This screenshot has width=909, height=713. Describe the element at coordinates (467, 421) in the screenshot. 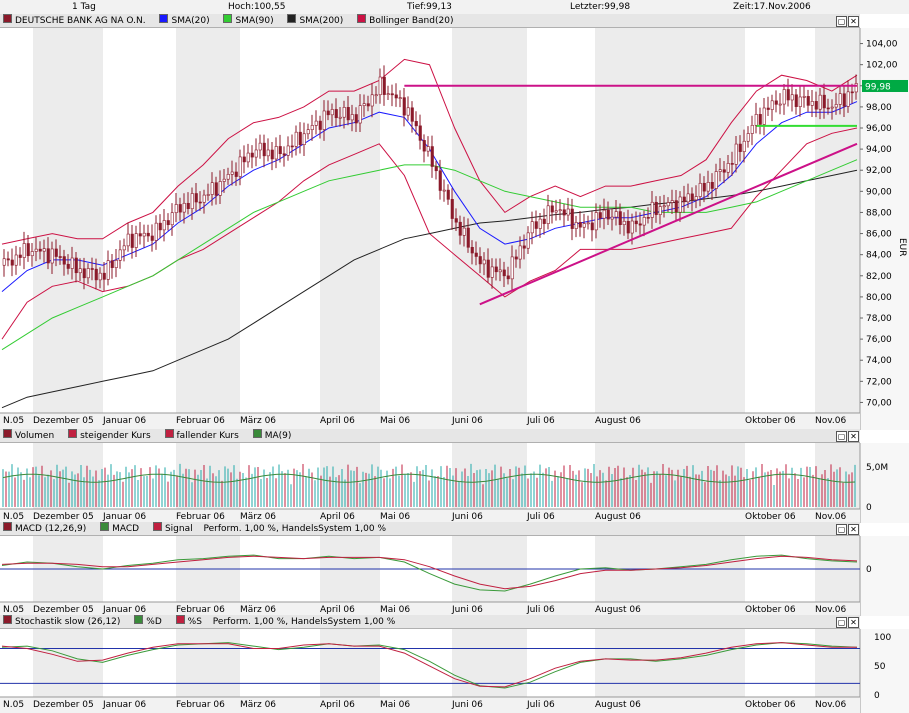

I see `month-label: Juni 06` at that location.